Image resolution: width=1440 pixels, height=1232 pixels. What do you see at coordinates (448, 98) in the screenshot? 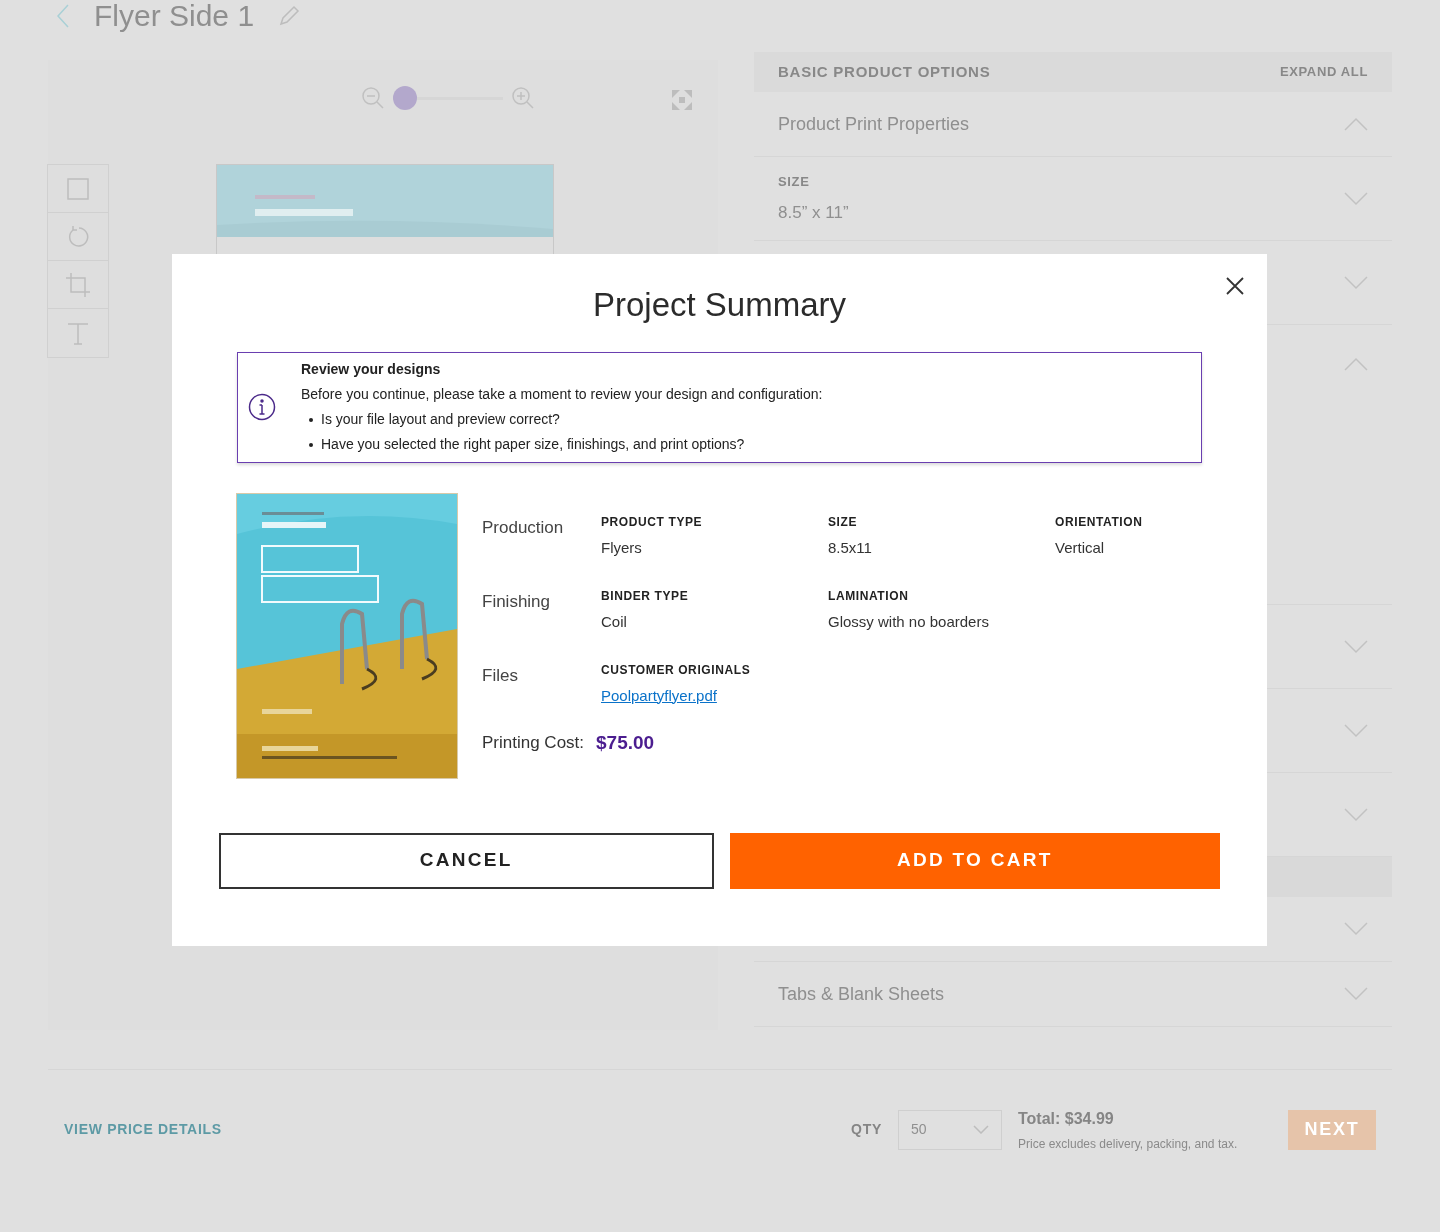
I see `zoom-slider` at bounding box center [448, 98].